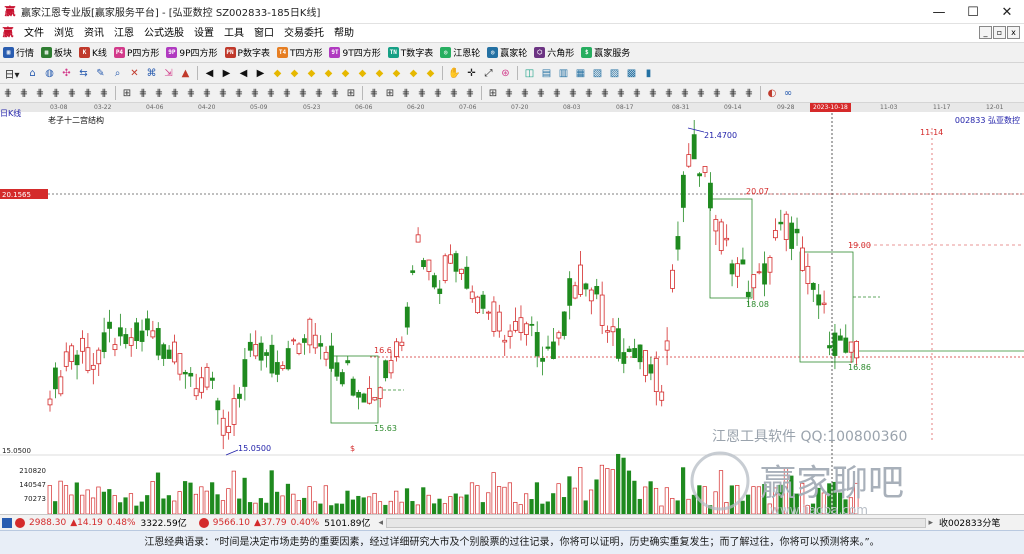  Describe the element at coordinates (1013, 32) in the screenshot. I see `mdi-close-button: x` at that location.